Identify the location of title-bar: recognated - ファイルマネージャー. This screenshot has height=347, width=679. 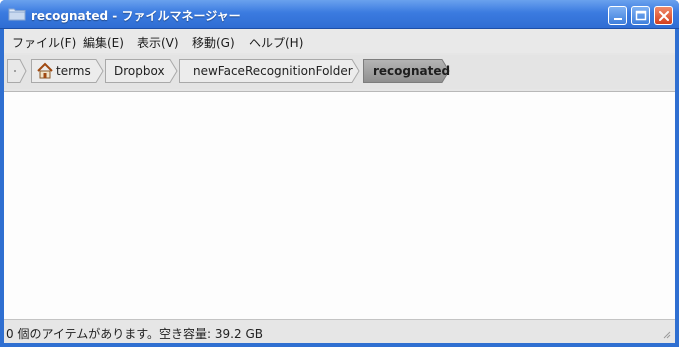
(339, 14).